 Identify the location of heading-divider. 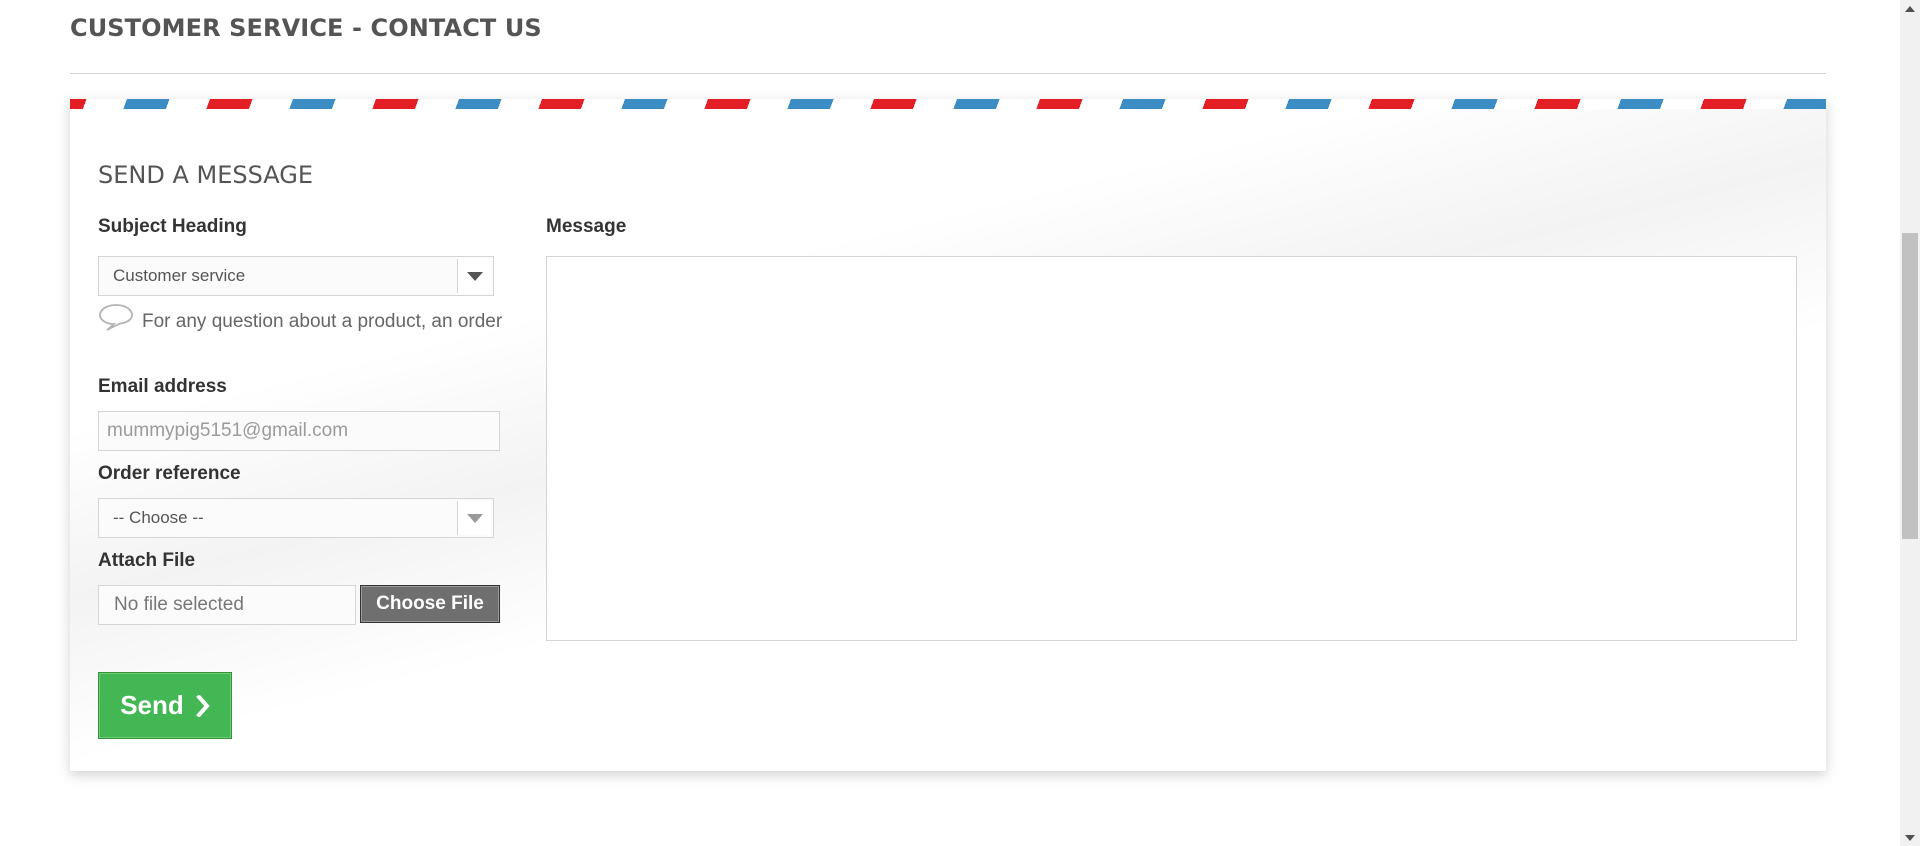
(948, 73).